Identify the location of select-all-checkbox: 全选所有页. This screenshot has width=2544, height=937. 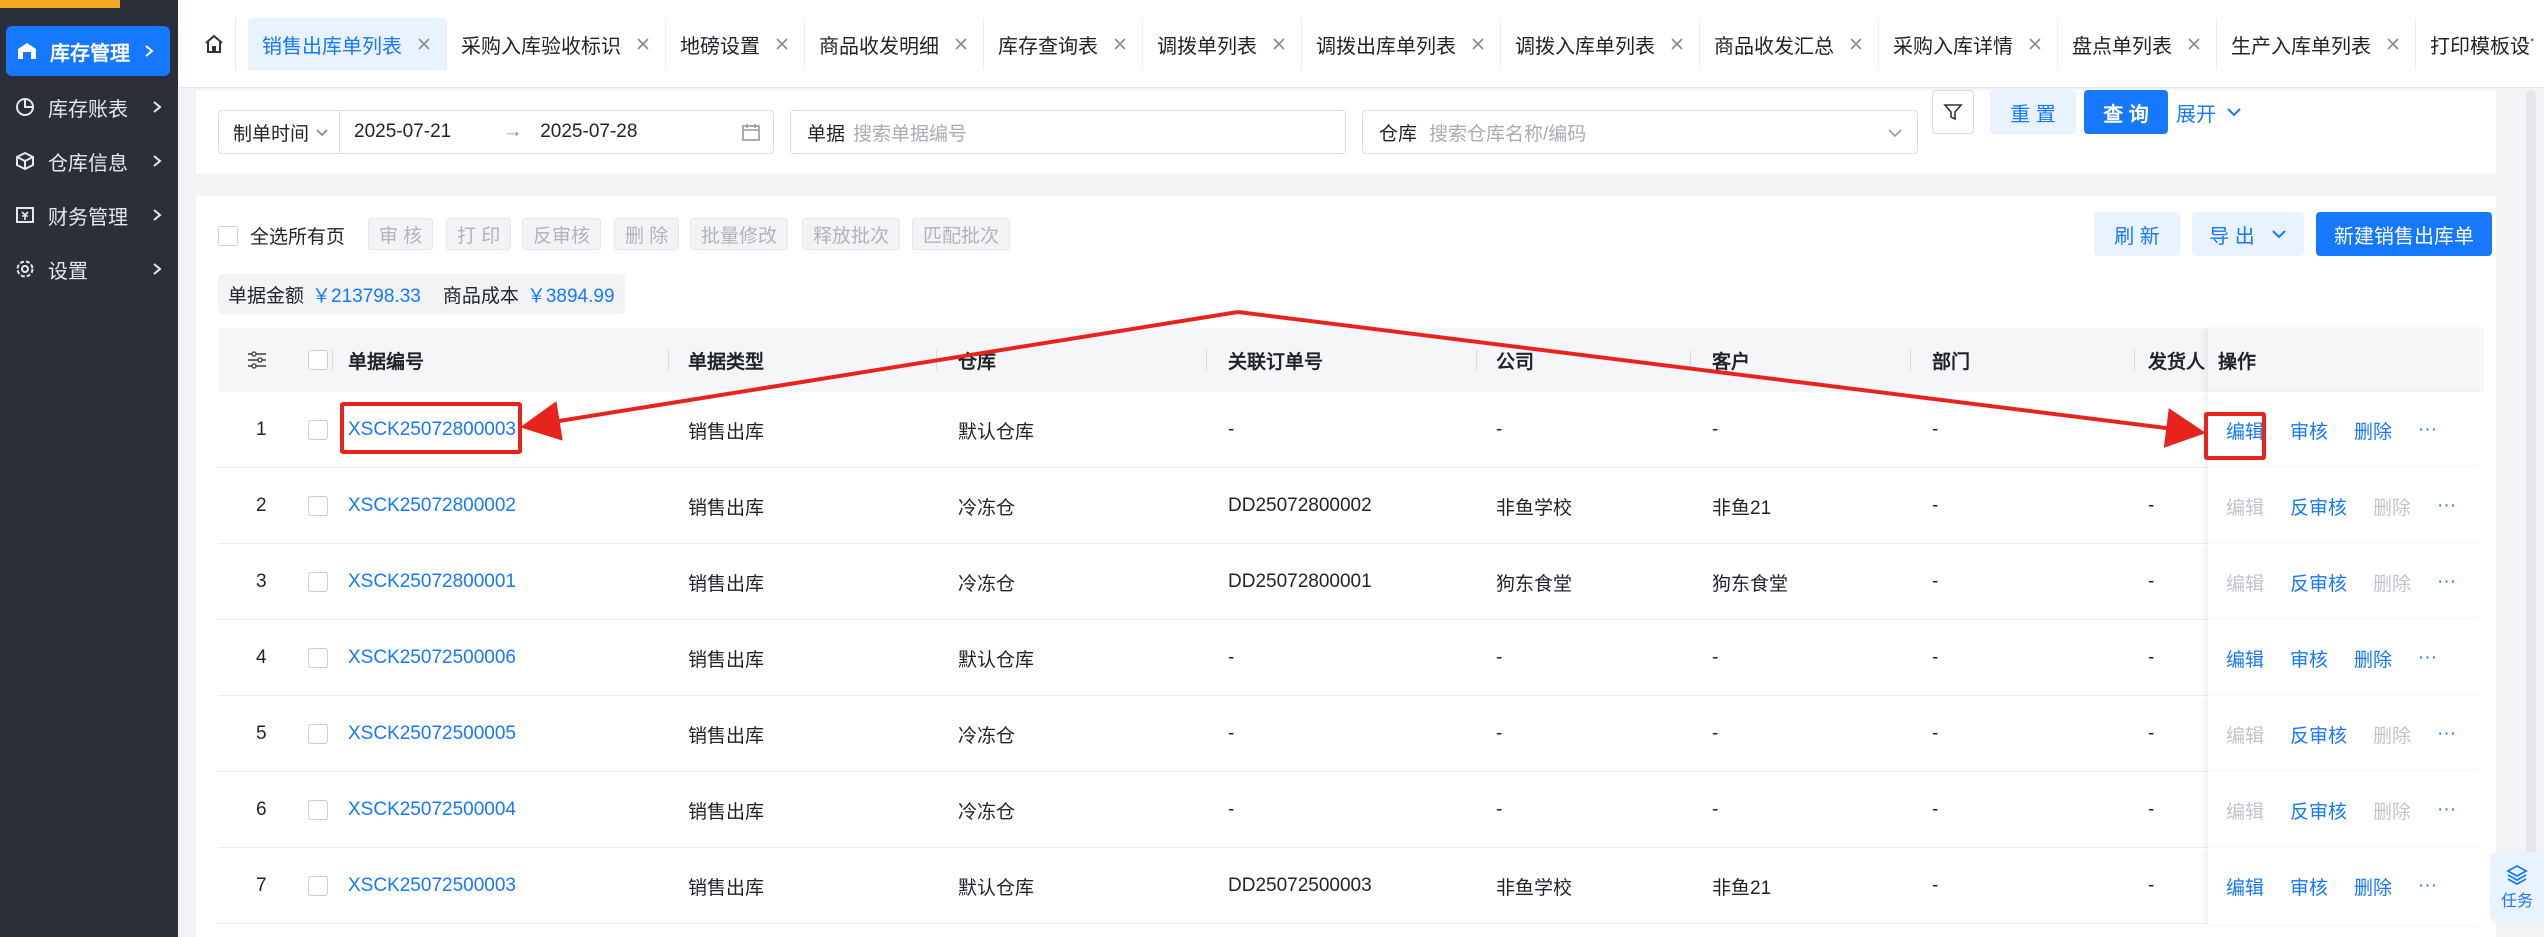
(281, 235).